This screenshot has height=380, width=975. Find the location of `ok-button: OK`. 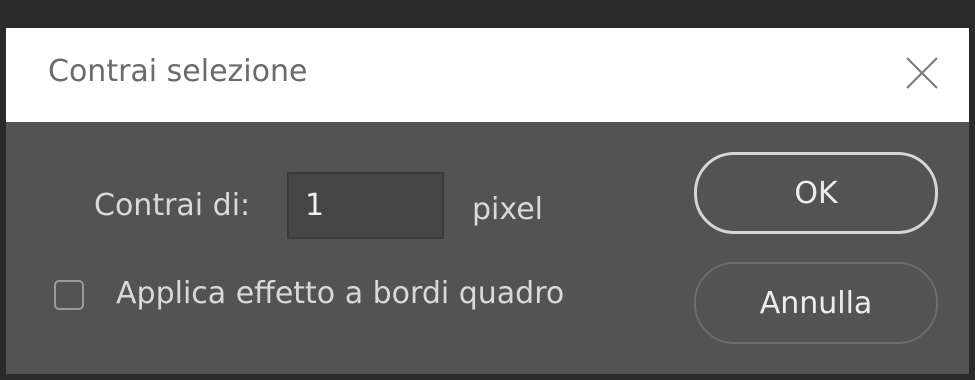

ok-button: OK is located at coordinates (816, 193).